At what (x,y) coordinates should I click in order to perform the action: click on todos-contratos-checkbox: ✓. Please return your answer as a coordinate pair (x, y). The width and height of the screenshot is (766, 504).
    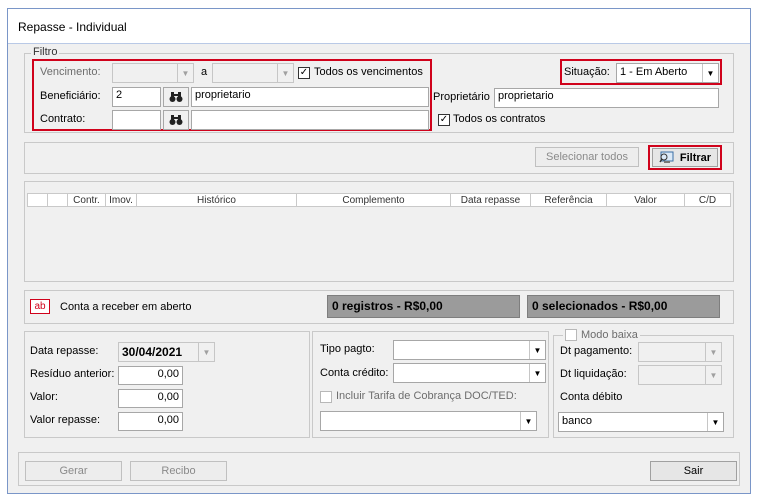
    Looking at the image, I should click on (444, 120).